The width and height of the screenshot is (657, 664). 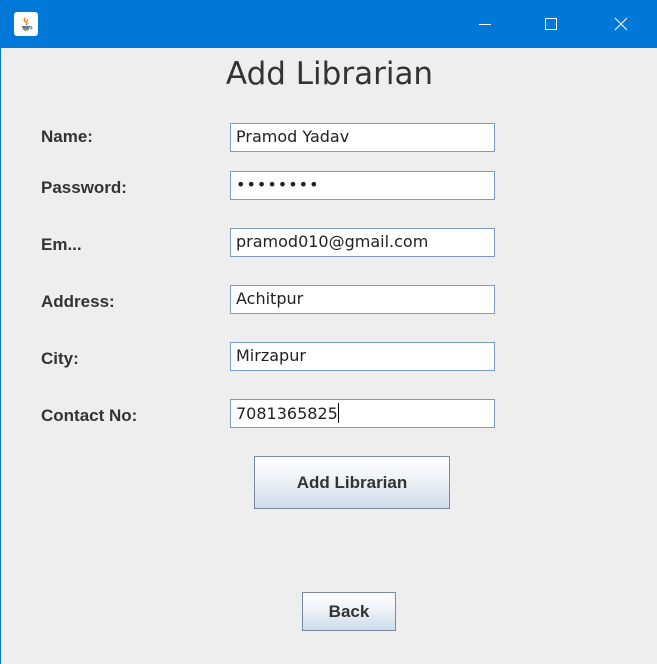 What do you see at coordinates (270, 298) in the screenshot?
I see `address-value: Achitpur` at bounding box center [270, 298].